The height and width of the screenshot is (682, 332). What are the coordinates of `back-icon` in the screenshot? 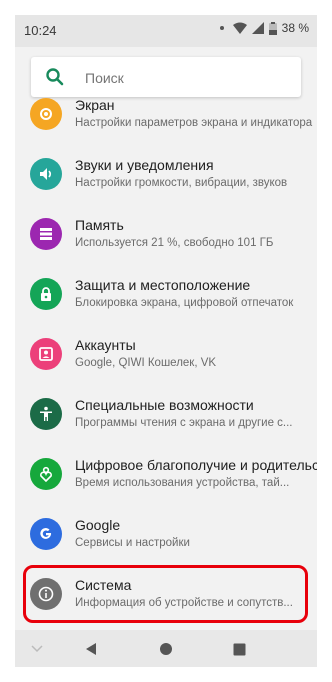 It's located at (91, 649).